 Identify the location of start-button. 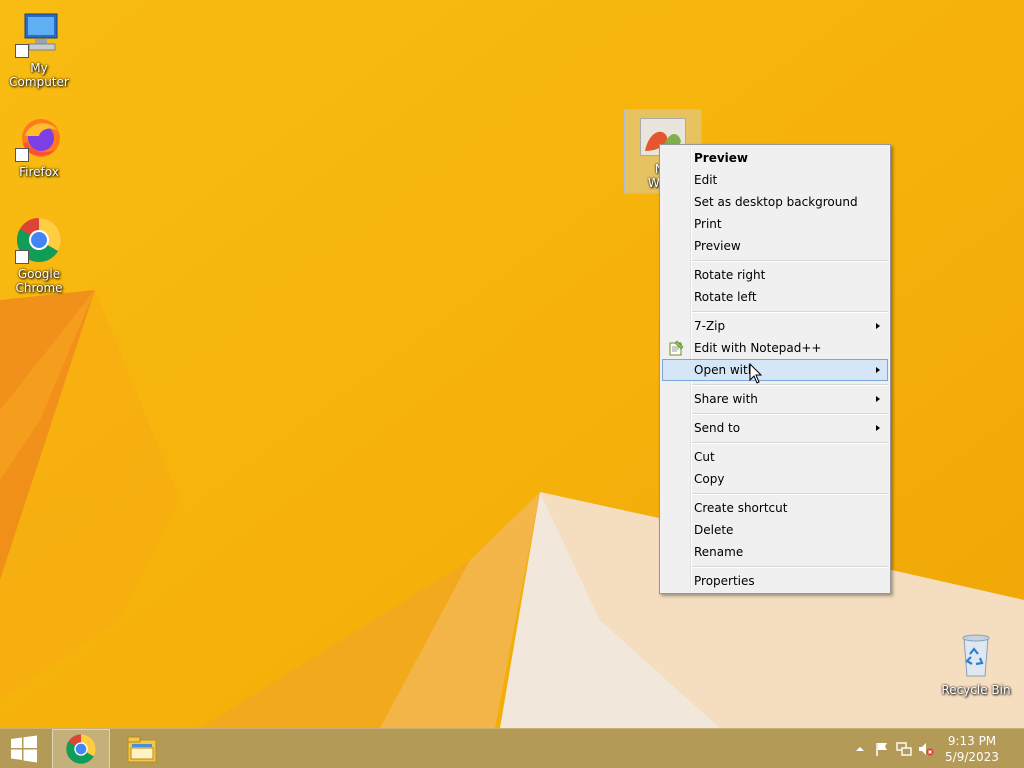
(24, 748).